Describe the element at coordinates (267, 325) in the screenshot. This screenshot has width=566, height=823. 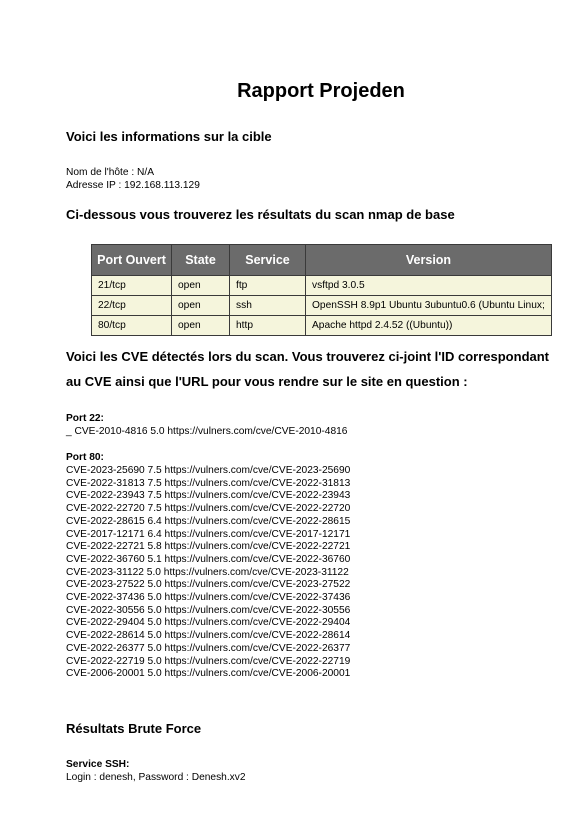
I see `cell-service: http` at that location.